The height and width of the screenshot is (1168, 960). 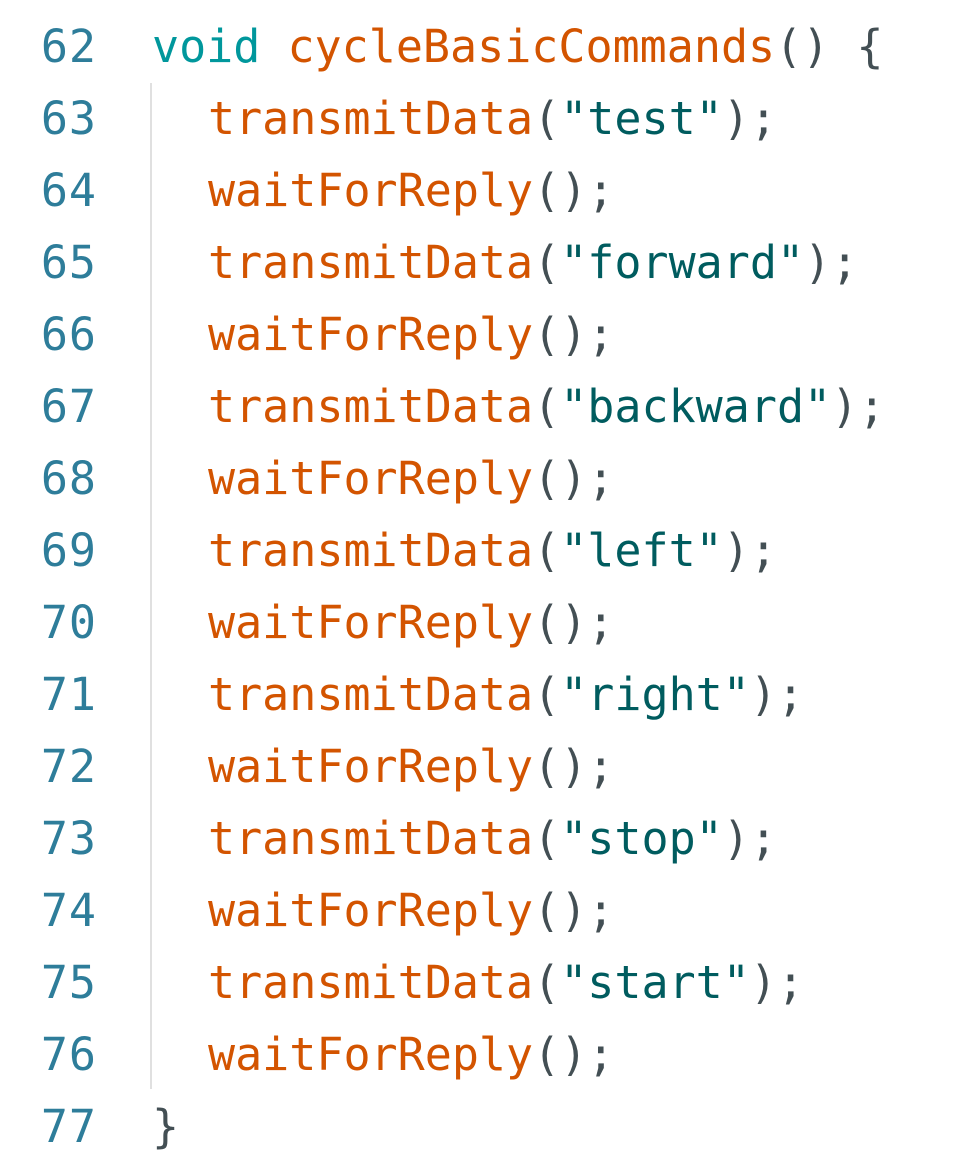 I want to click on code-line: transmitData("stop");, so click(x=556, y=839).